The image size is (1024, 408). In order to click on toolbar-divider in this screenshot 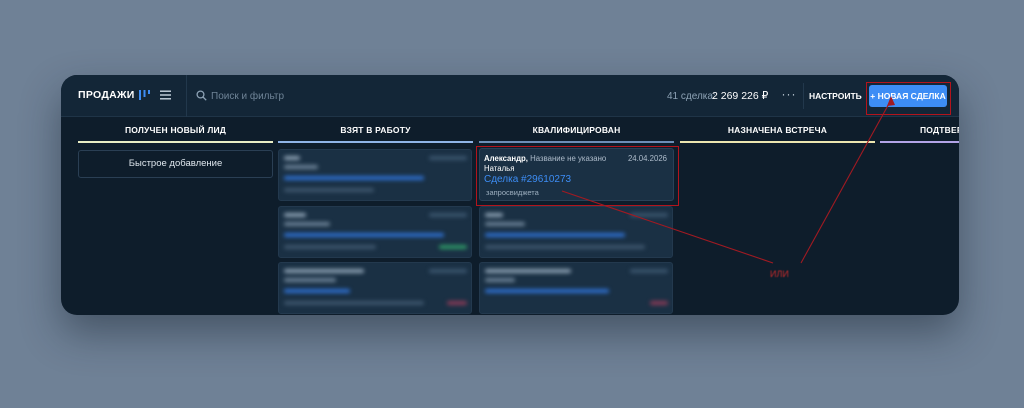, I will do `click(803, 96)`.